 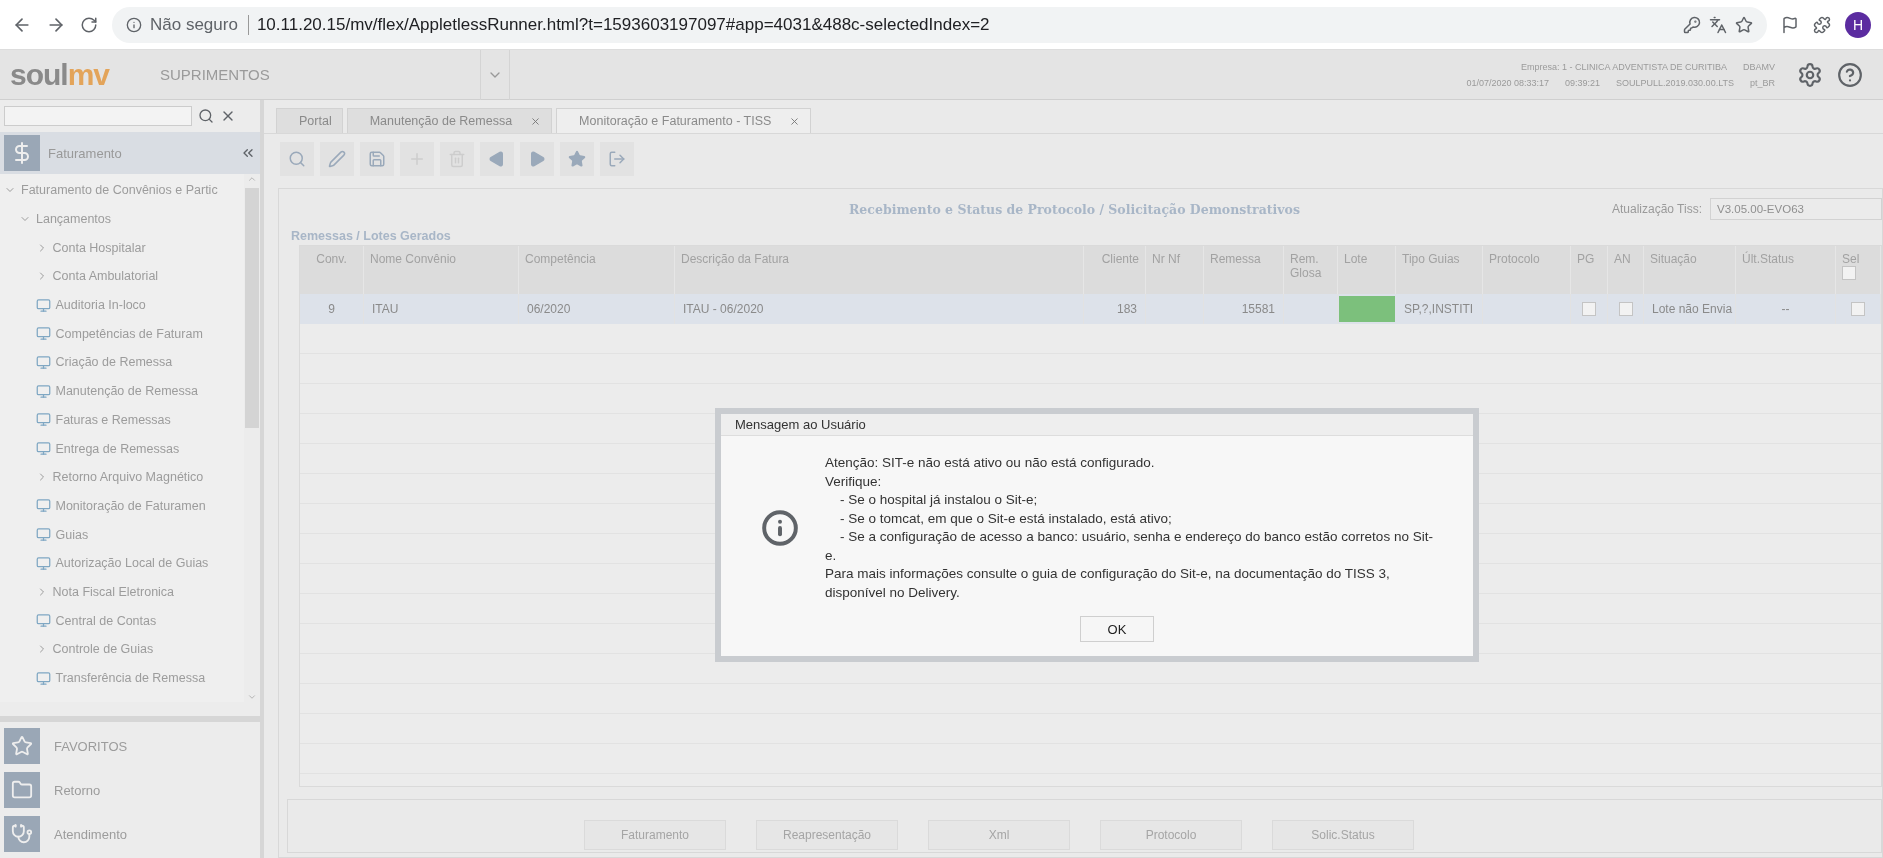 I want to click on shortcut-item: FAVORITOS, so click(x=130, y=746).